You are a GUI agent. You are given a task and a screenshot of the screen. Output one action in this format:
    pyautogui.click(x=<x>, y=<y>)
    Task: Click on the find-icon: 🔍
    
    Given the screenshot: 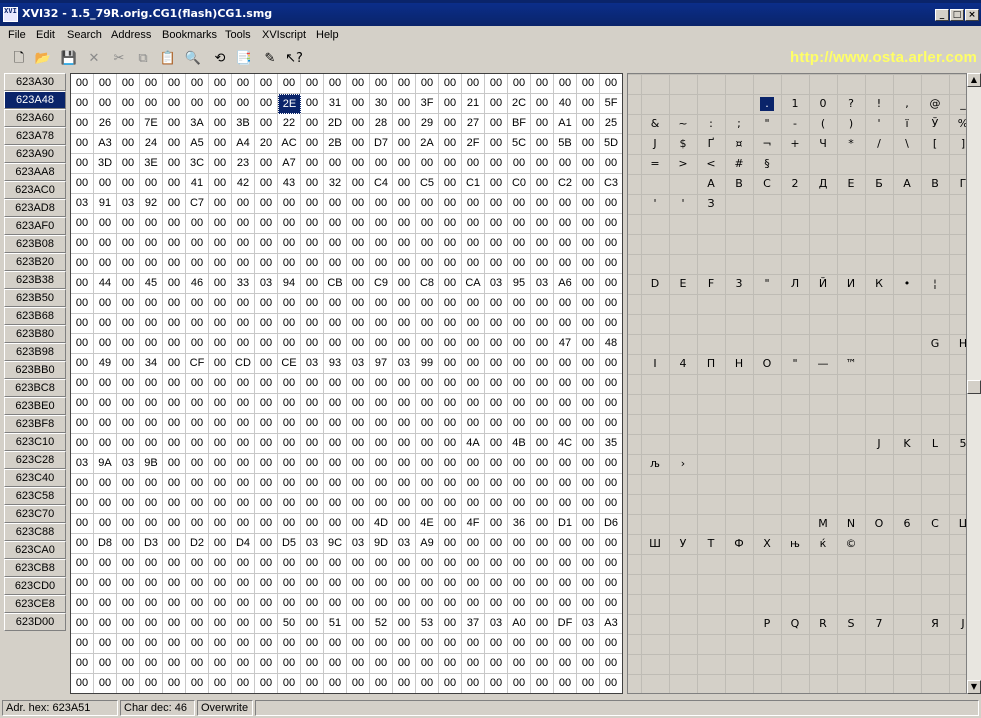 What is the action you would take?
    pyautogui.click(x=193, y=59)
    